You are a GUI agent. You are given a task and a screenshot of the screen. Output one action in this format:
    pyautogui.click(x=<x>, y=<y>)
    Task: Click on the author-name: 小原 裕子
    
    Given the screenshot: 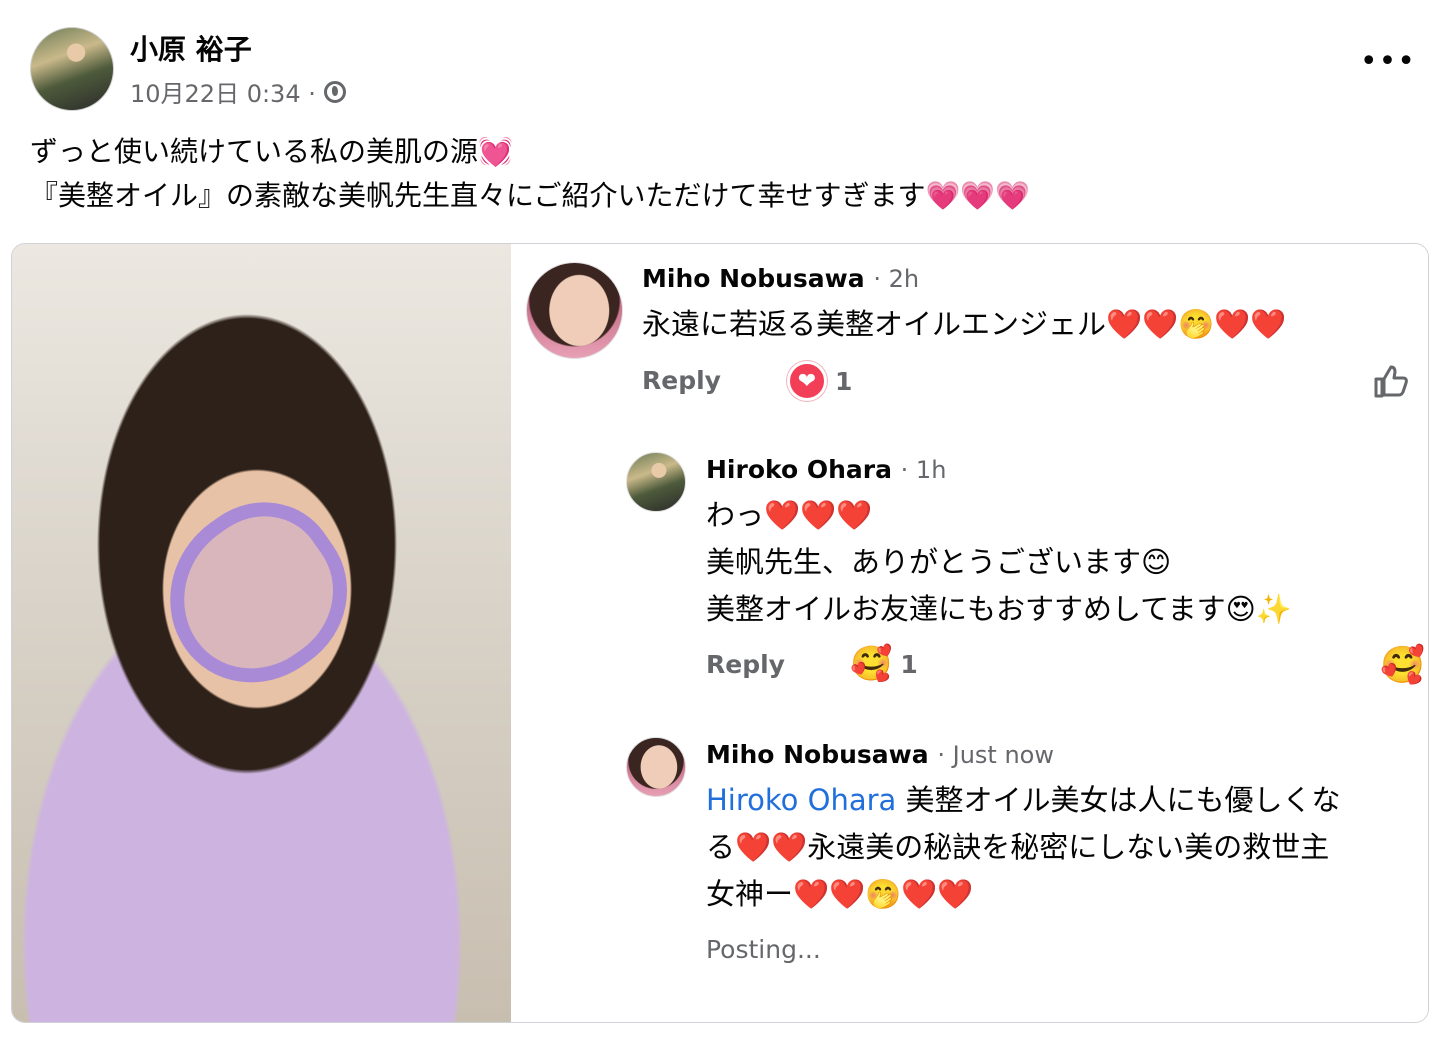 What is the action you would take?
    pyautogui.click(x=191, y=48)
    